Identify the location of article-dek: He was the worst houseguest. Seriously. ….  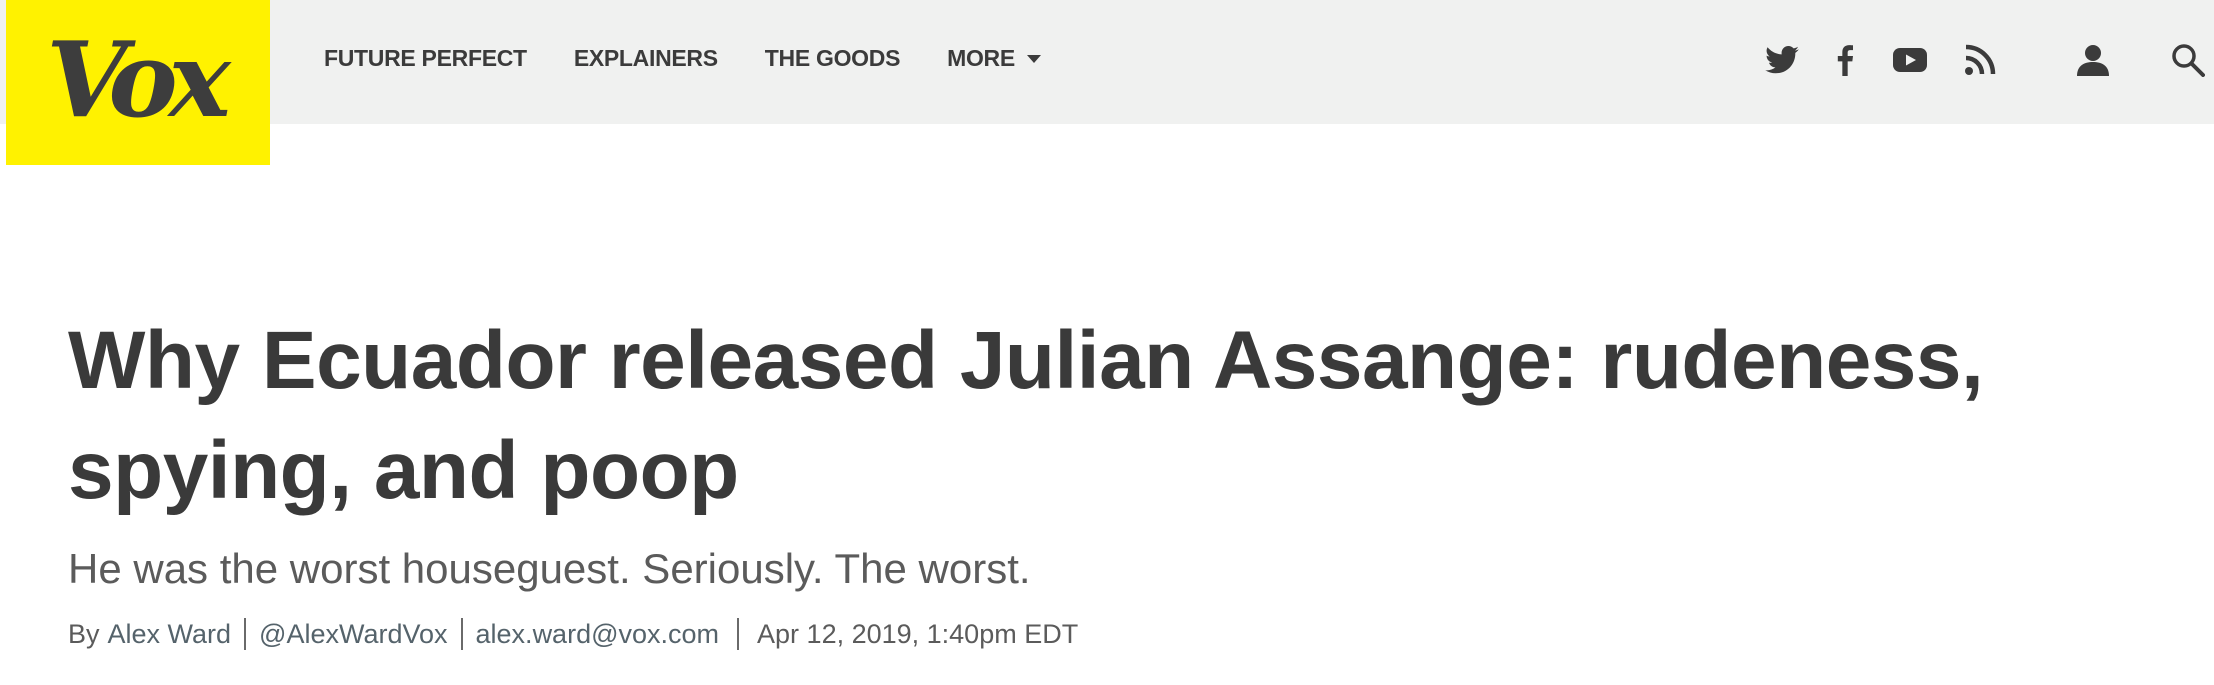
(549, 568).